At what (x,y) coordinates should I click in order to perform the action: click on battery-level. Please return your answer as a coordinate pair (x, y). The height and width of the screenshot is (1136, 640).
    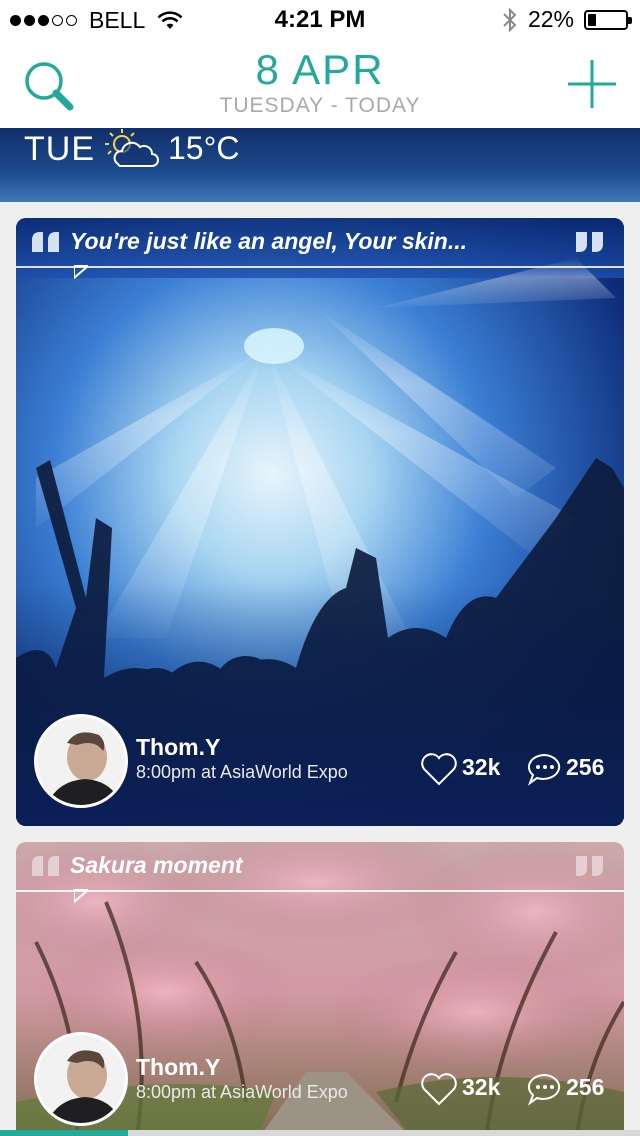
    Looking at the image, I should click on (592, 19).